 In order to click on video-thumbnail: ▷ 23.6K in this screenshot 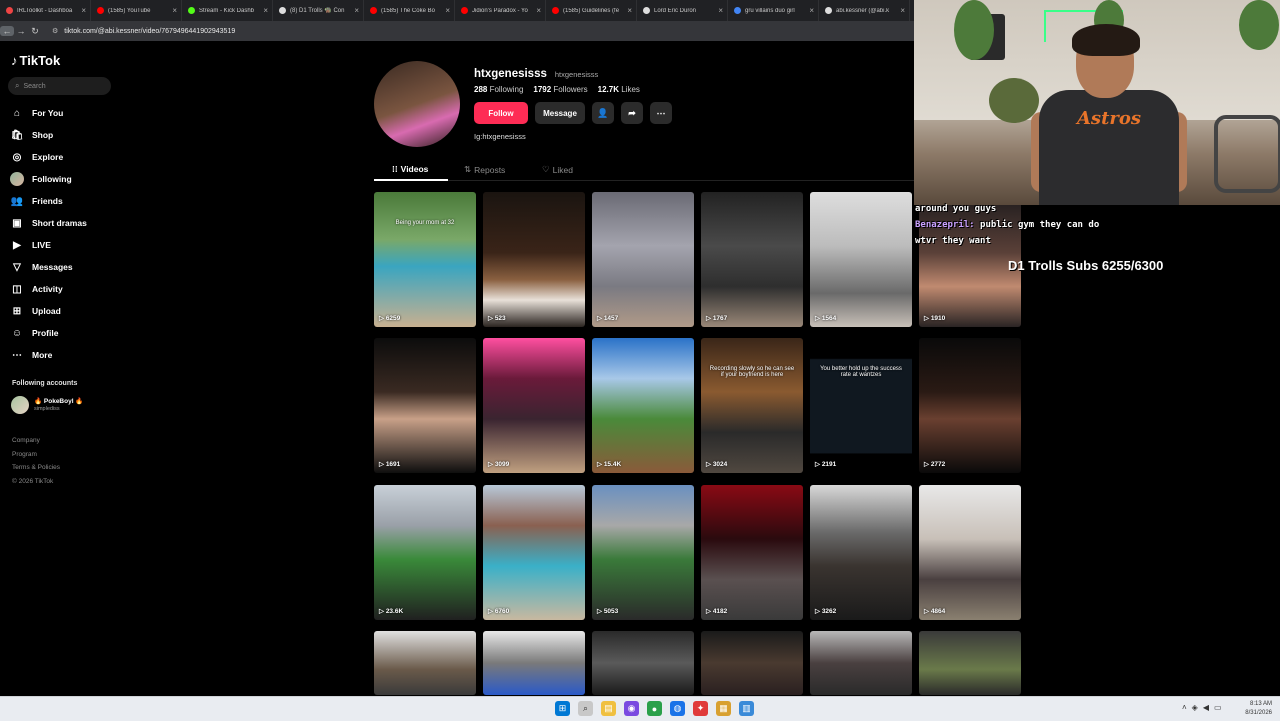, I will do `click(425, 552)`.